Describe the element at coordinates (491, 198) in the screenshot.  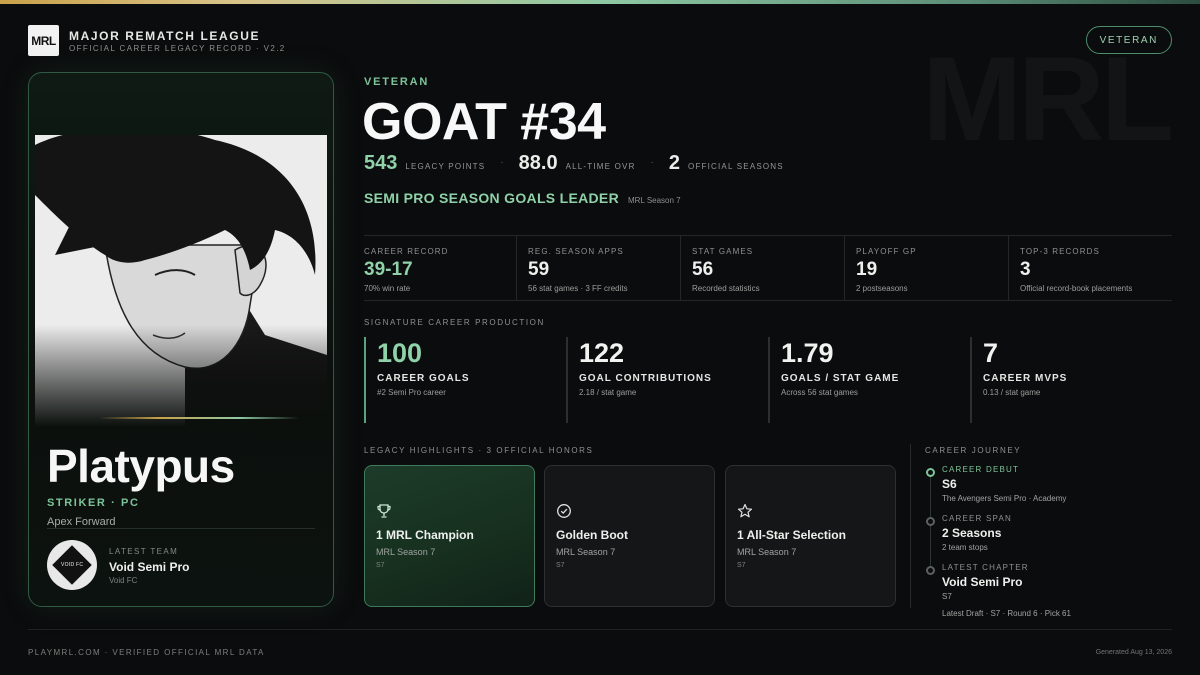
I see `award-title: SEMI PRO SEASON GOALS LEADER` at that location.